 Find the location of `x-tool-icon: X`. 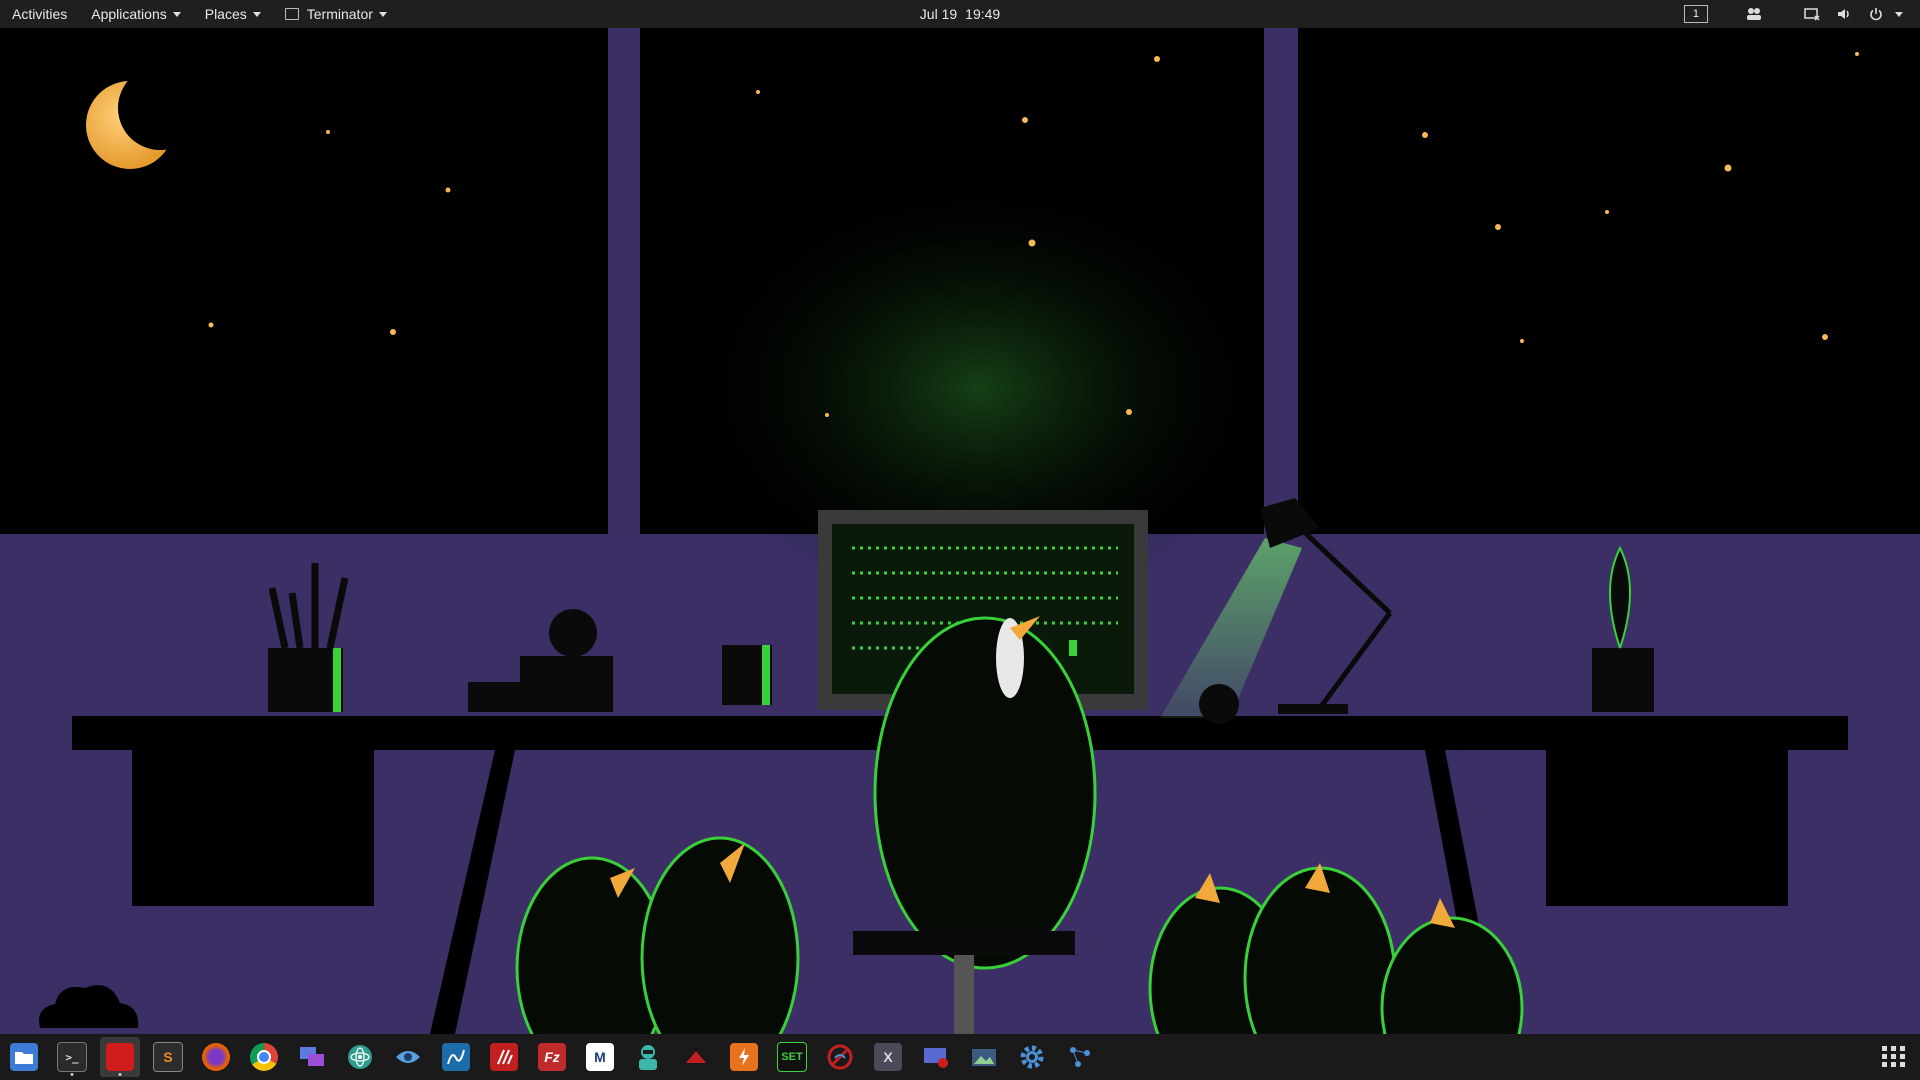

x-tool-icon: X is located at coordinates (888, 1057).